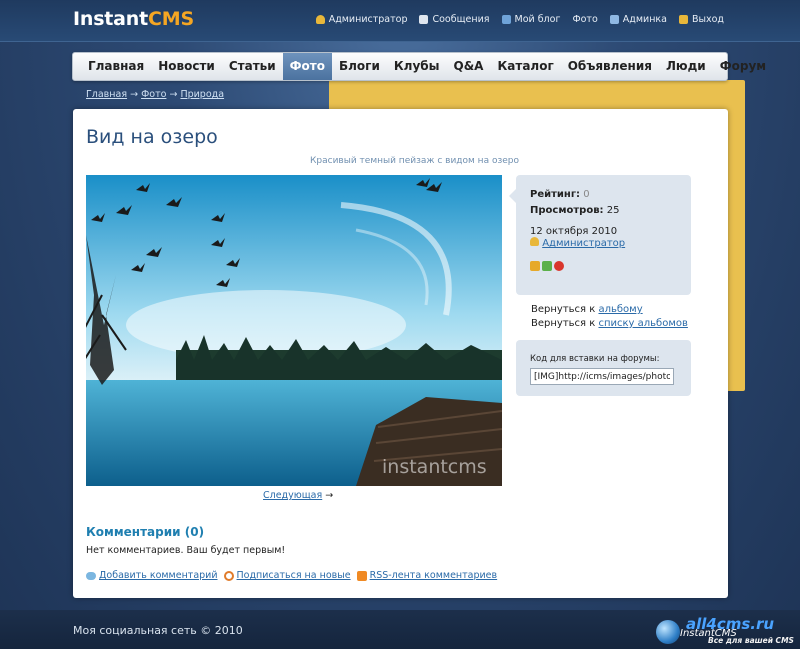  I want to click on nav-item-forum: Форум, so click(743, 66).